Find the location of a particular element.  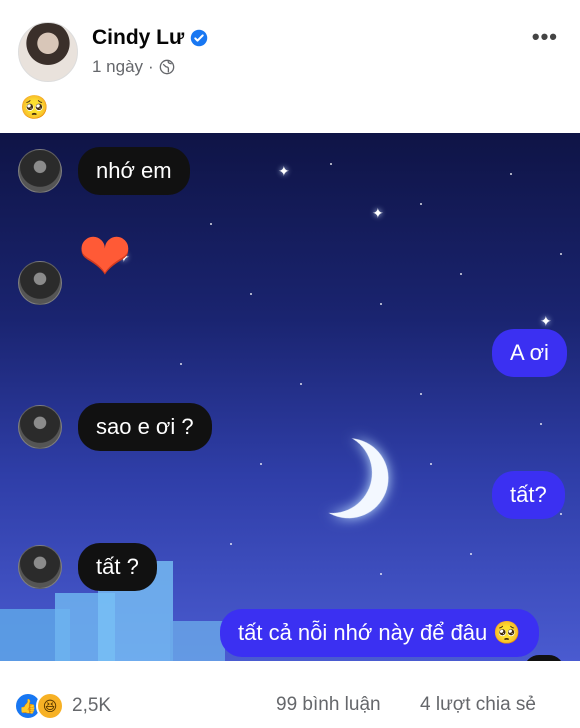

author-name-row: Cindy Lư is located at coordinates (150, 38).